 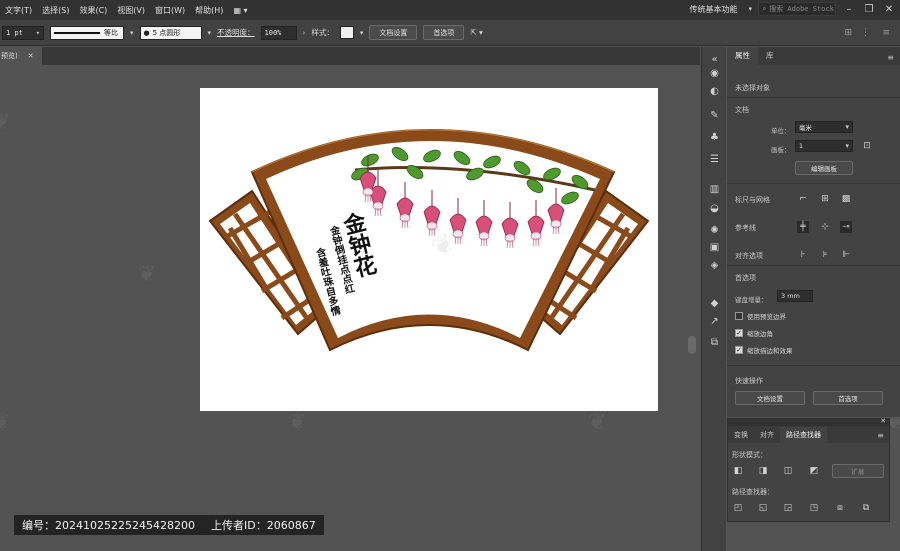 What do you see at coordinates (93, 10) in the screenshot?
I see `menu-effect: 效果(C)` at bounding box center [93, 10].